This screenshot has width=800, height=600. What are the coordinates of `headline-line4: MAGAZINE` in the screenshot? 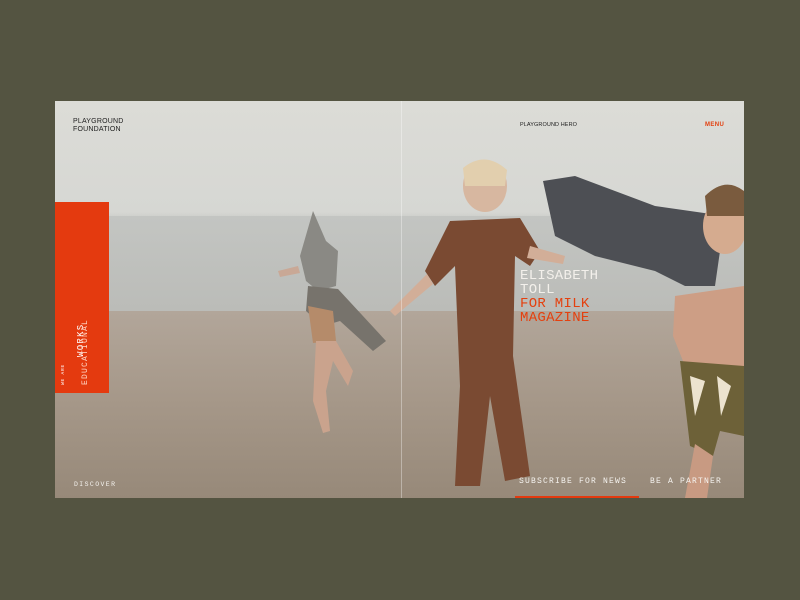 It's located at (555, 318).